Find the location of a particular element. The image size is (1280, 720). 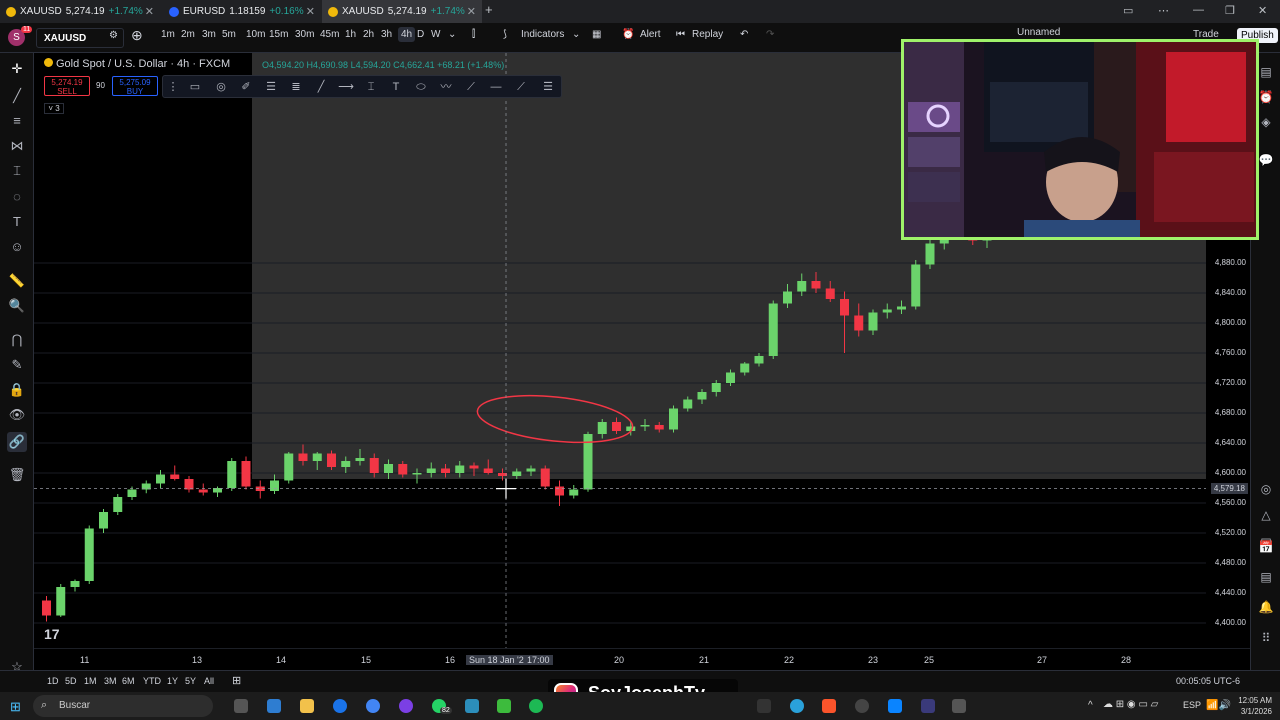

rectangle-icon: ▭ is located at coordinates (195, 87).